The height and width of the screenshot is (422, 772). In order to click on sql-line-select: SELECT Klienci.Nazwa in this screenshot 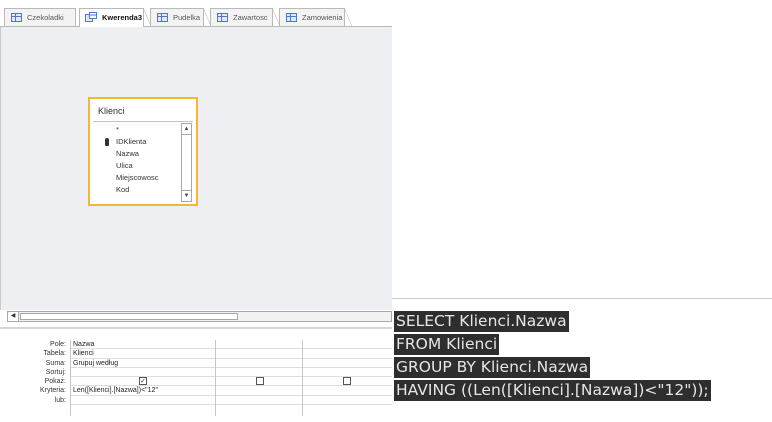, I will do `click(481, 321)`.